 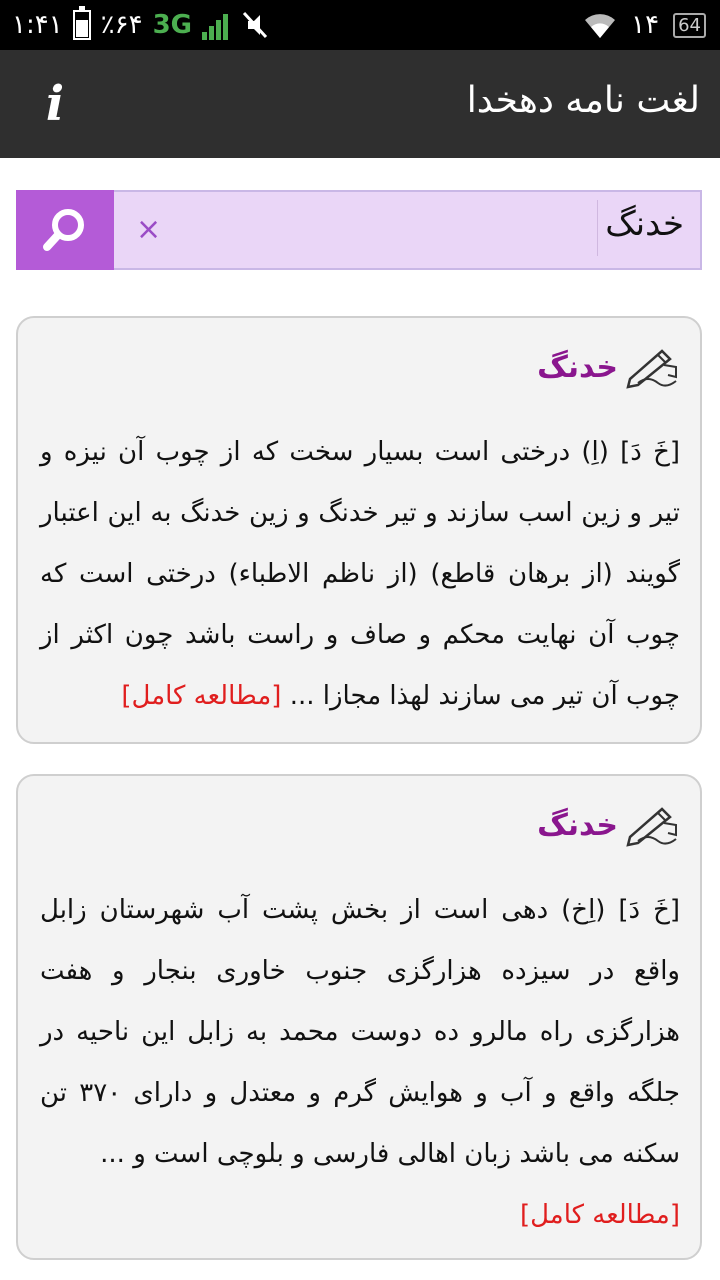 What do you see at coordinates (255, 25) in the screenshot?
I see `mute-icon` at bounding box center [255, 25].